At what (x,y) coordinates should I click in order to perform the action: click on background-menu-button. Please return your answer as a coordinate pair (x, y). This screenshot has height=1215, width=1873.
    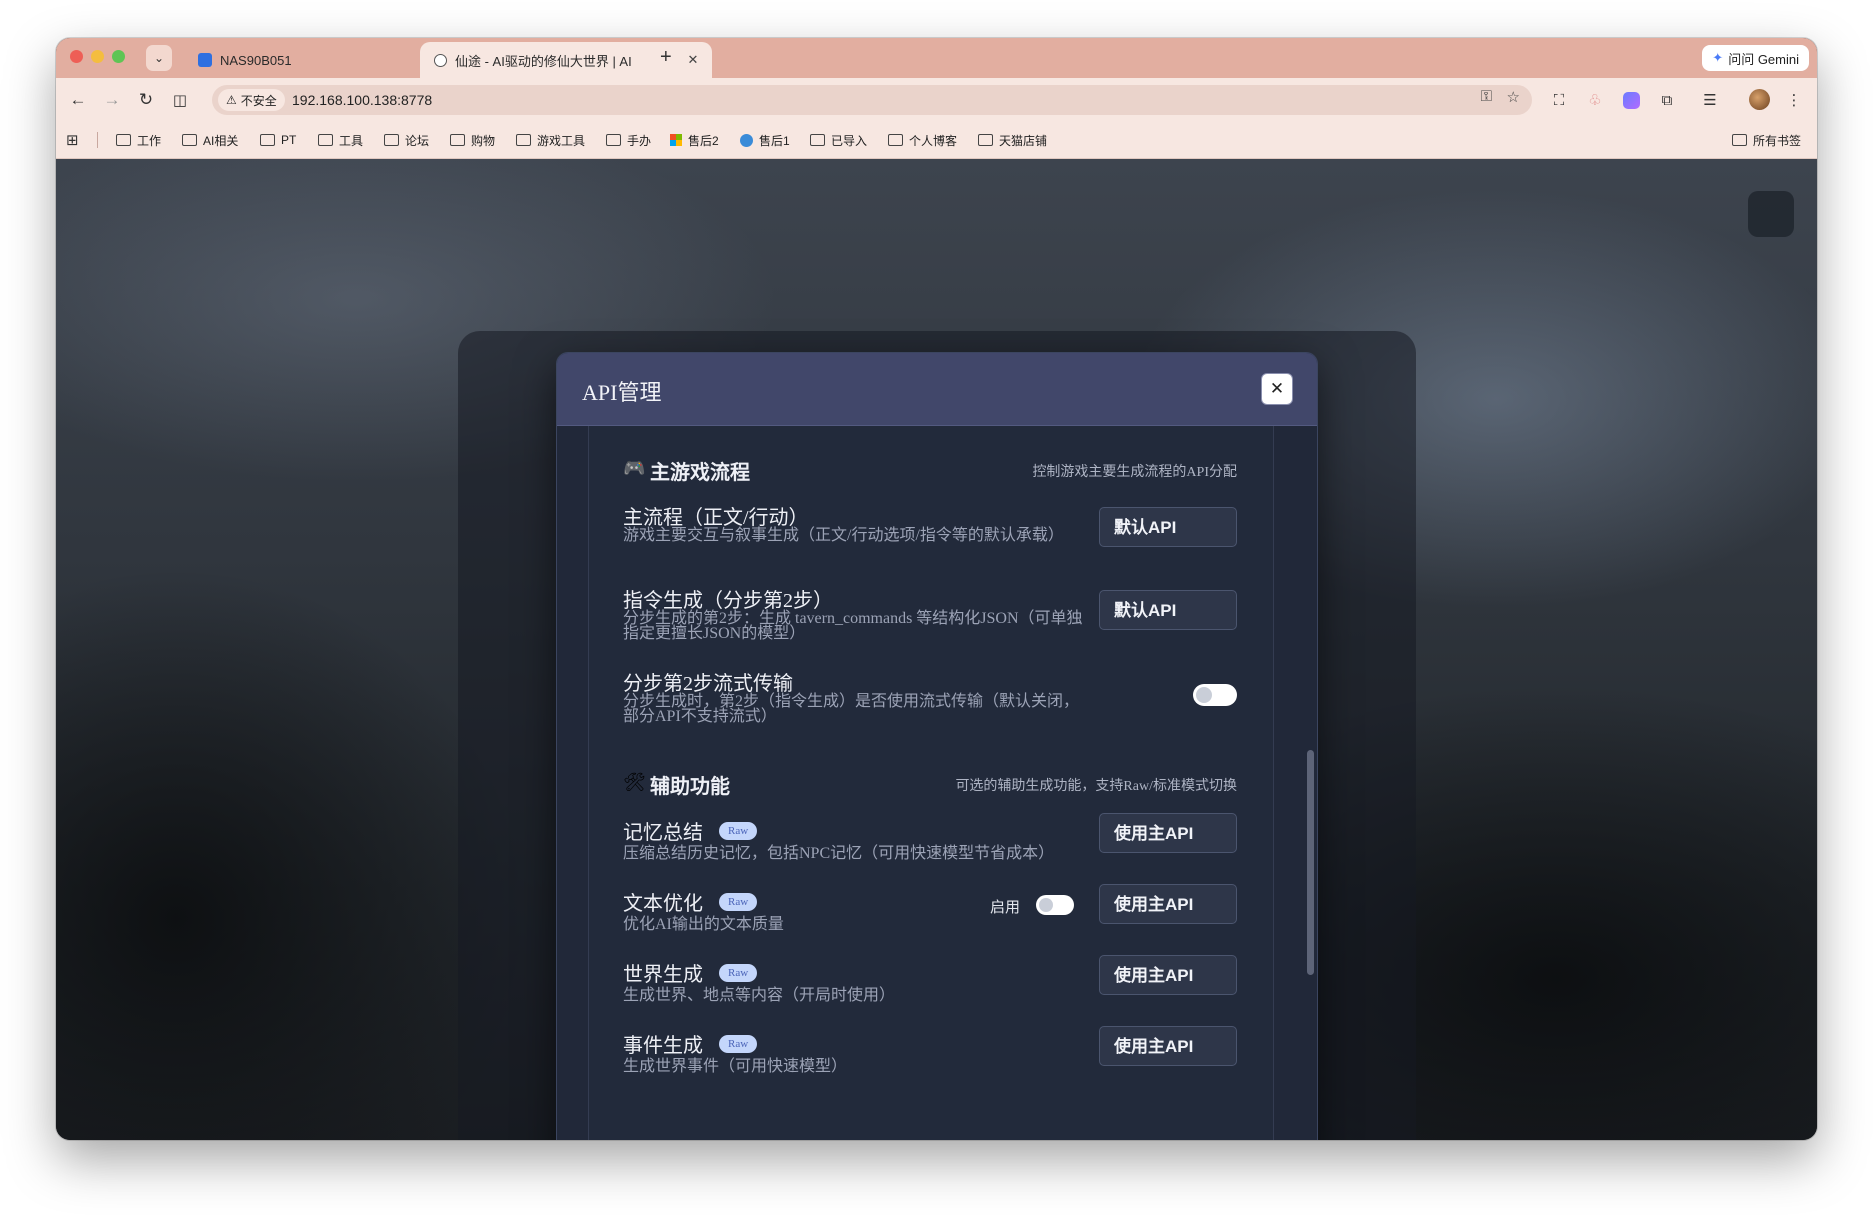
    Looking at the image, I should click on (1771, 214).